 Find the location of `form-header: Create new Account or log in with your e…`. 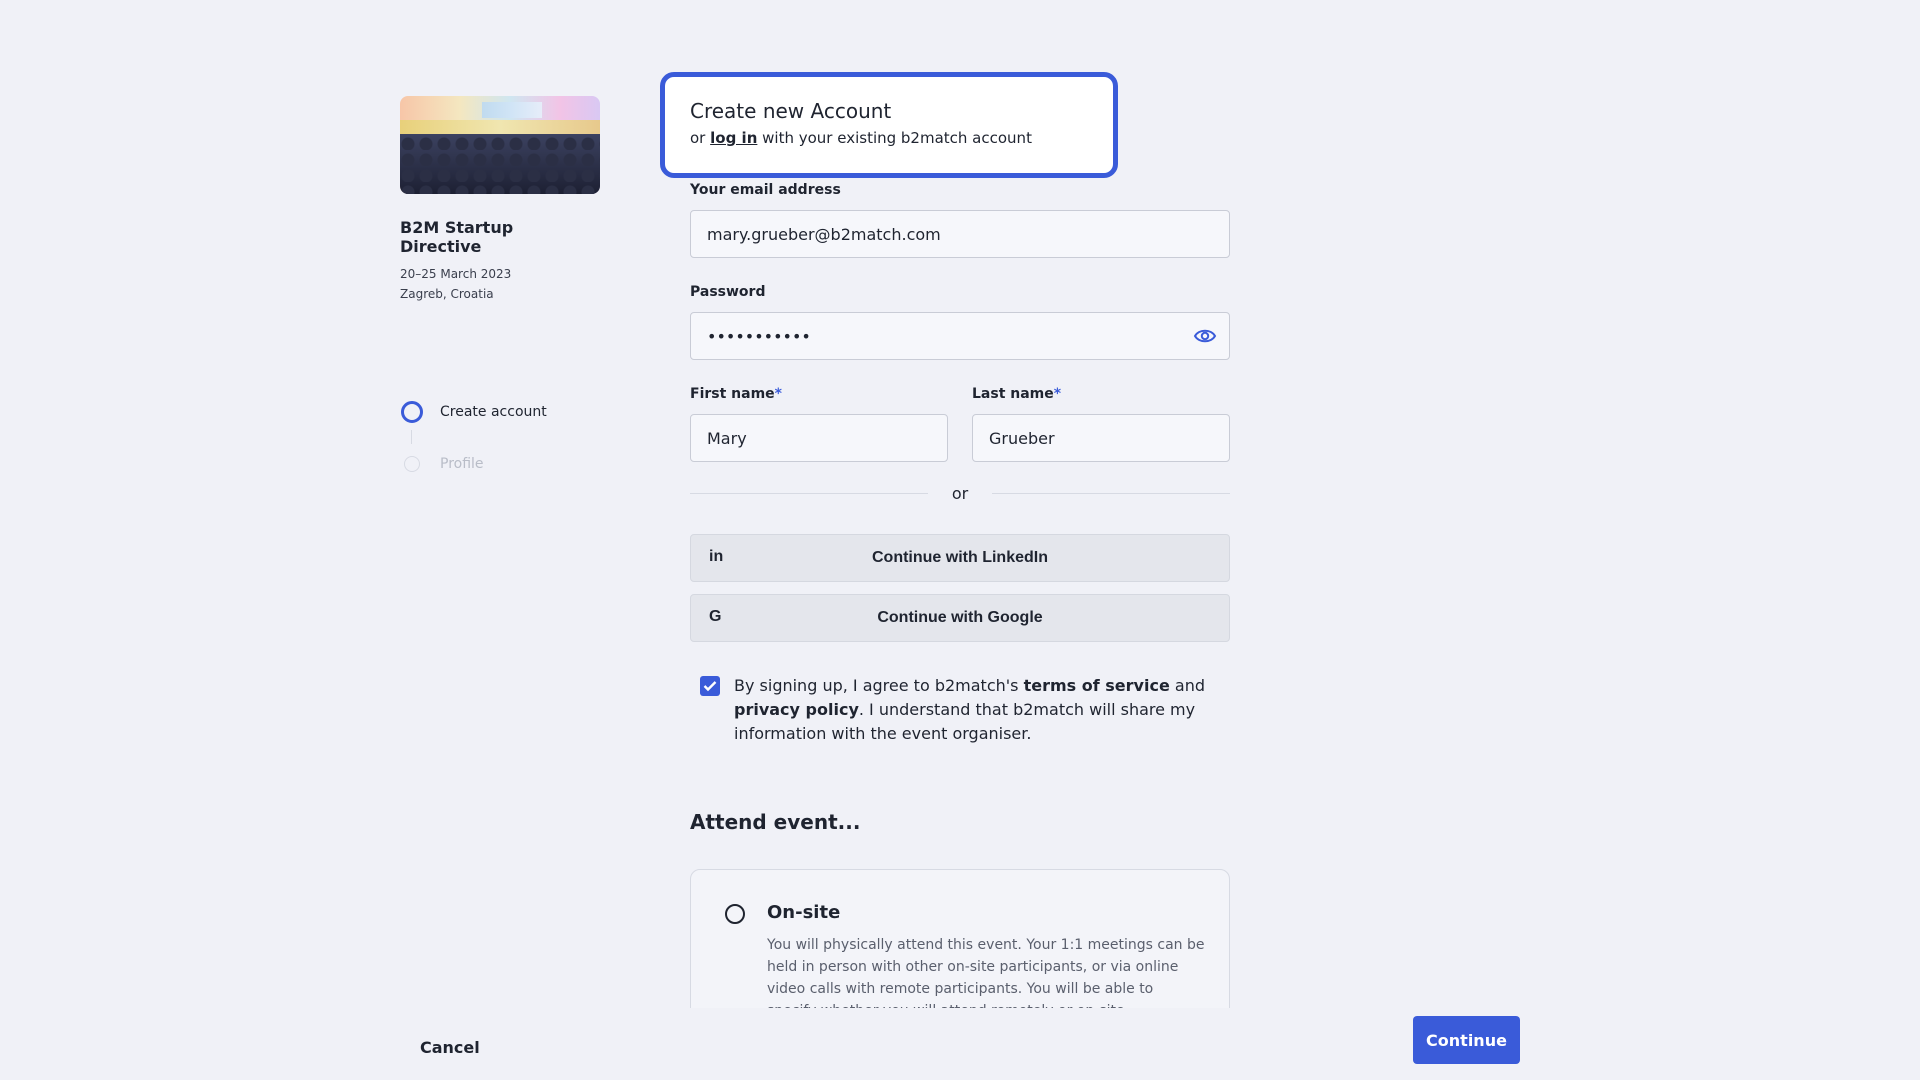

form-header: Create new Account or log in with your e… is located at coordinates (889, 125).